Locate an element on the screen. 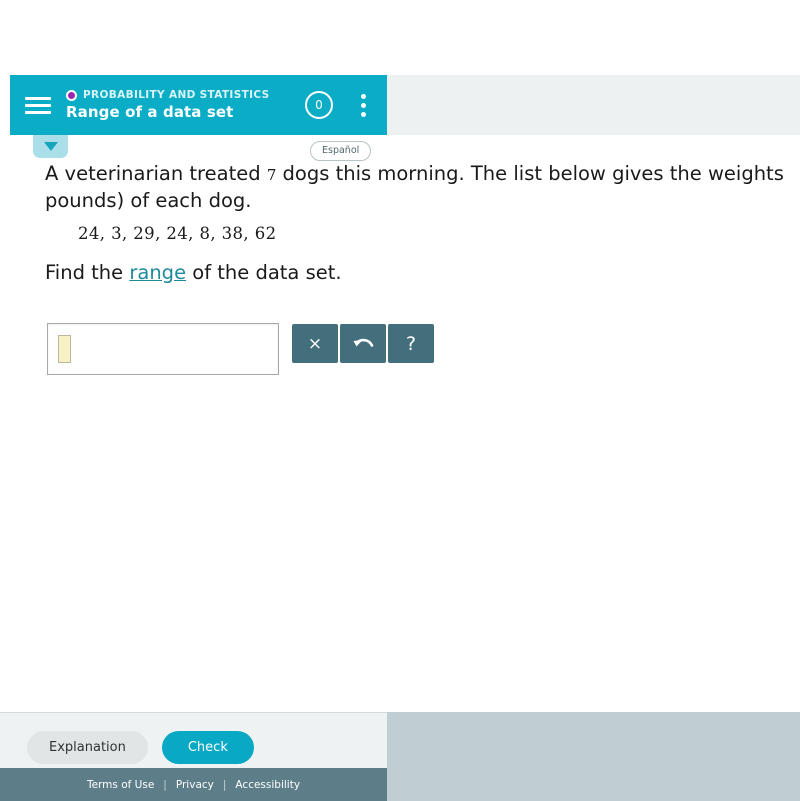 The width and height of the screenshot is (800, 801). category-dot-icon is located at coordinates (71, 95).